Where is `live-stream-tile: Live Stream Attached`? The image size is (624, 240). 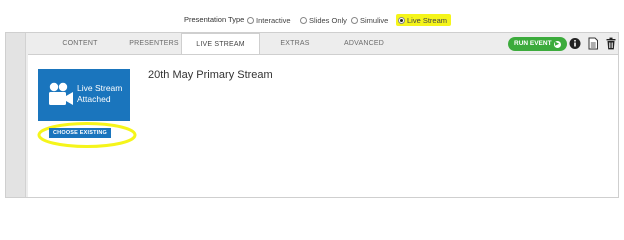
live-stream-tile: Live Stream Attached is located at coordinates (84, 95).